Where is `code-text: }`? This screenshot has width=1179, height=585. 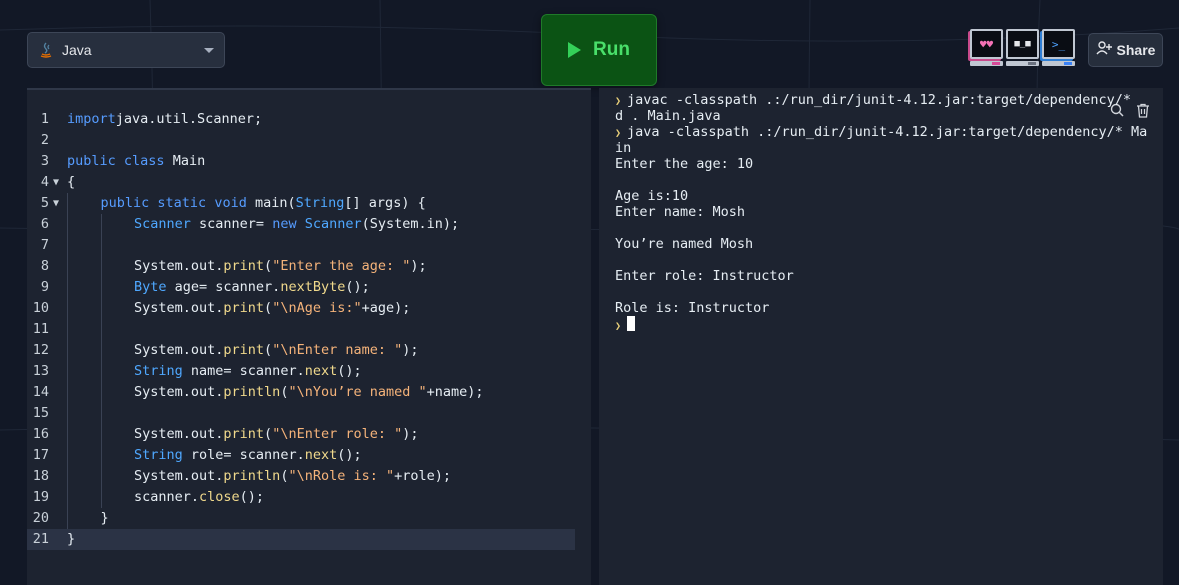 code-text: } is located at coordinates (71, 539).